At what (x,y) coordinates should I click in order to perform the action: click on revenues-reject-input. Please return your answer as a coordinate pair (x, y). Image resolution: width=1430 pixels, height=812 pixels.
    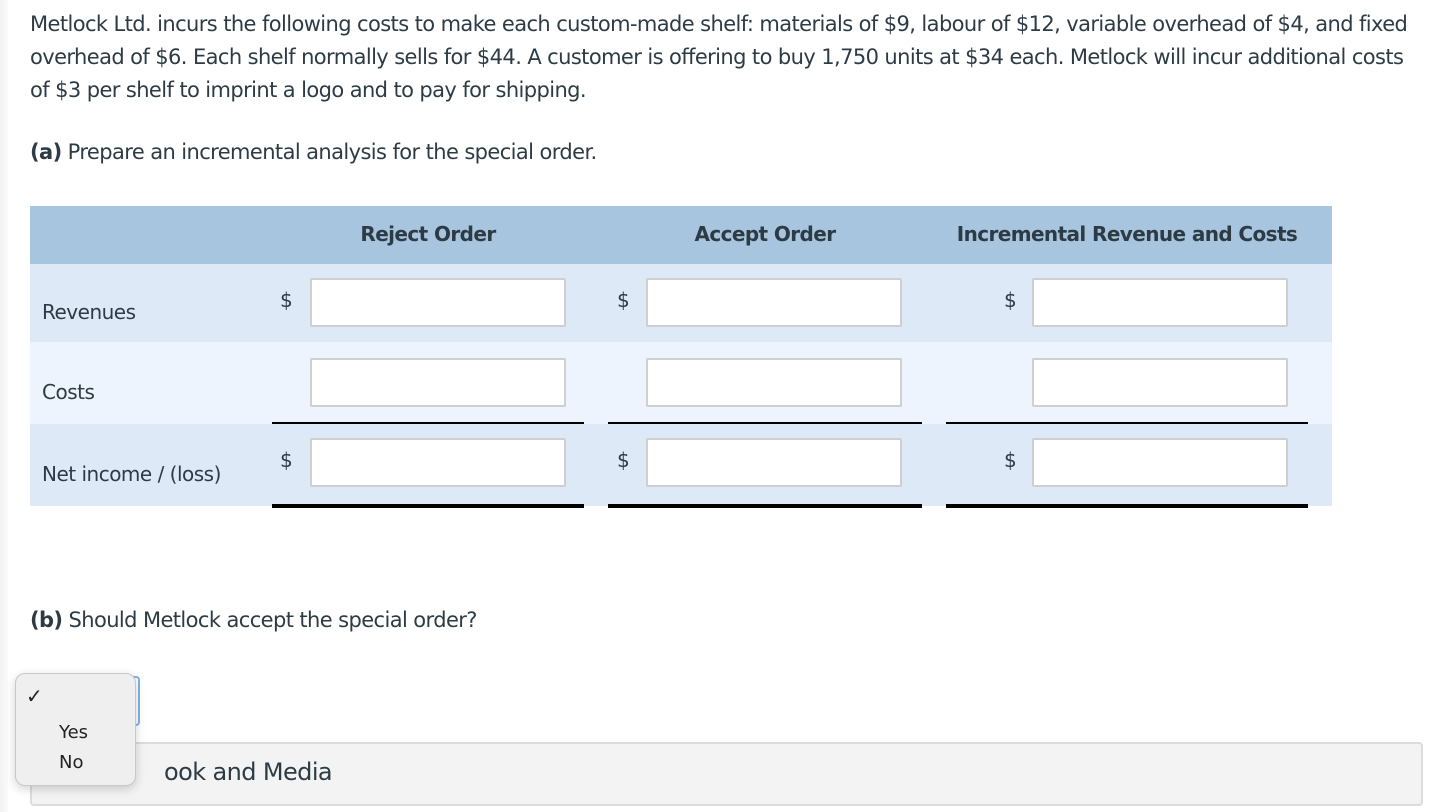
    Looking at the image, I should click on (438, 302).